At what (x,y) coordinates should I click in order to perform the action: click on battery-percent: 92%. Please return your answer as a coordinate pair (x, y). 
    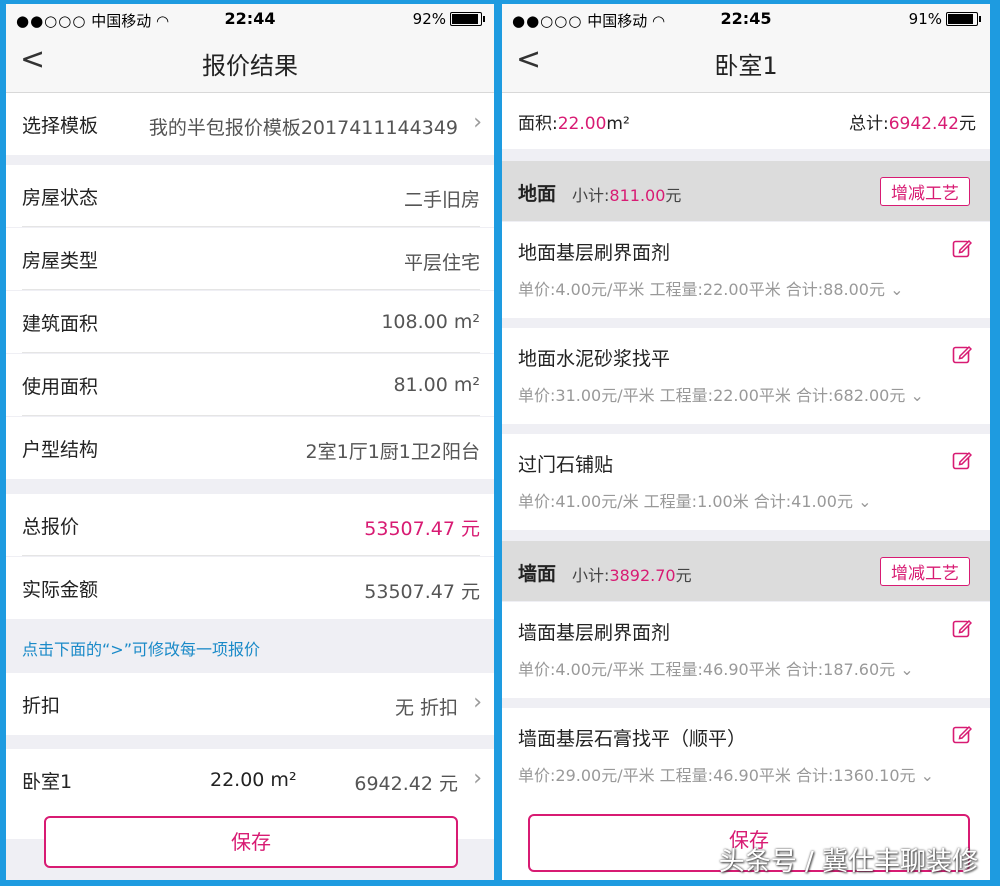
    Looking at the image, I should click on (429, 19).